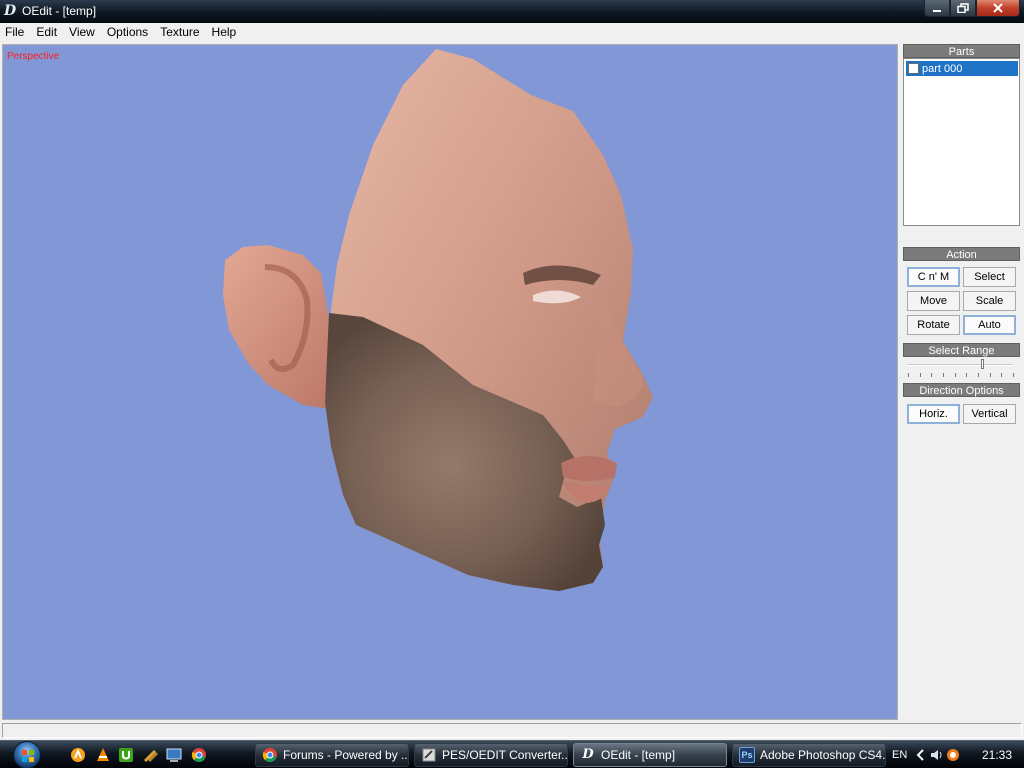 The width and height of the screenshot is (1024, 768). What do you see at coordinates (960, 365) in the screenshot?
I see `slider-track` at bounding box center [960, 365].